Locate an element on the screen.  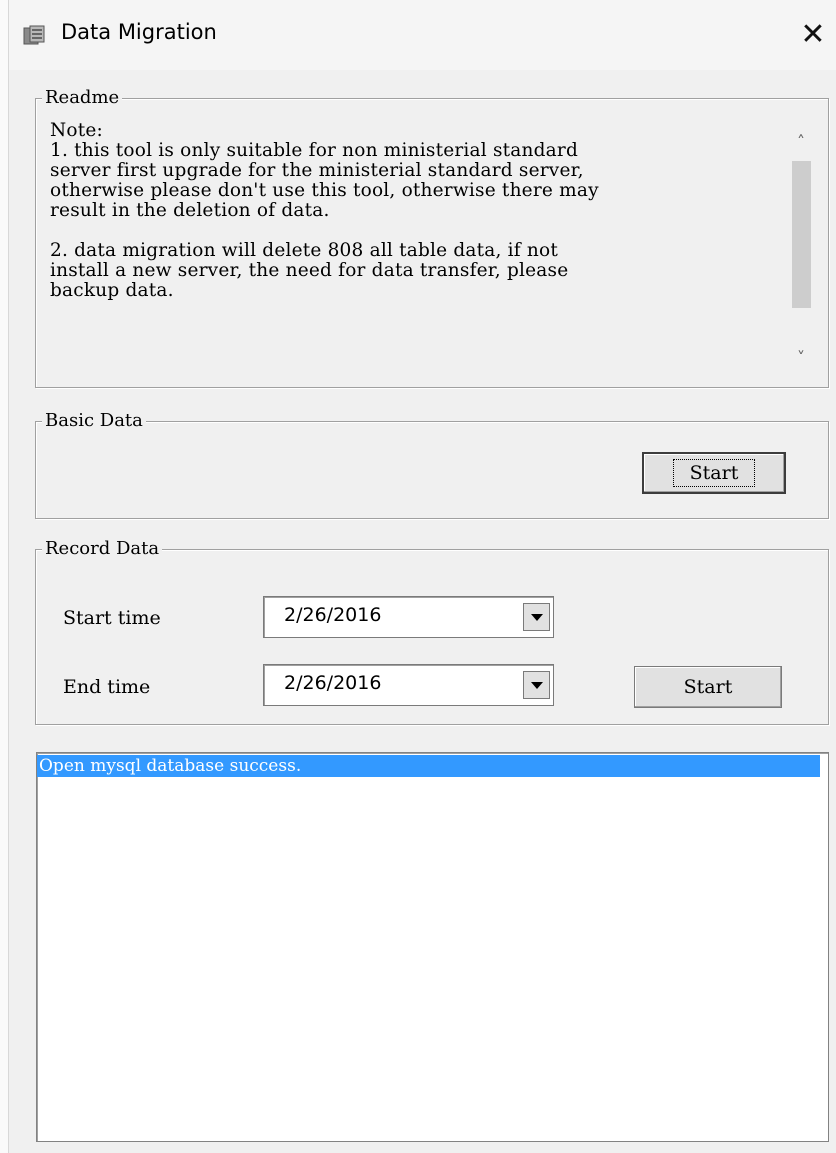
scroll-down-icon: ˅ is located at coordinates (801, 357).